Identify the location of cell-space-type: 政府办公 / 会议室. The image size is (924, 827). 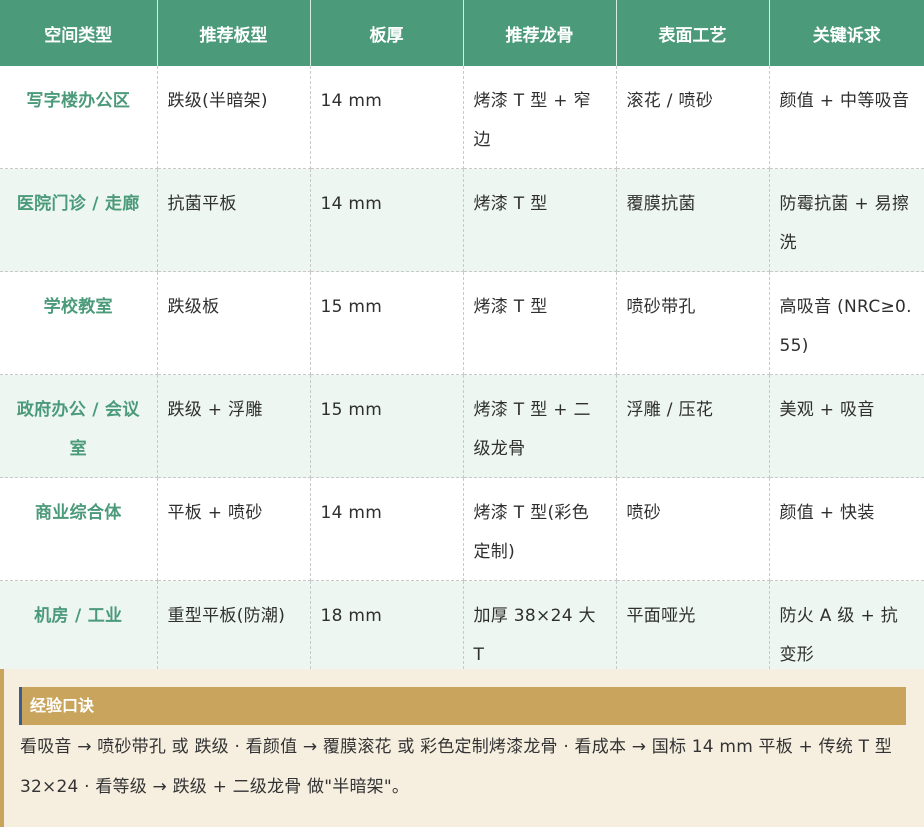
(79, 426).